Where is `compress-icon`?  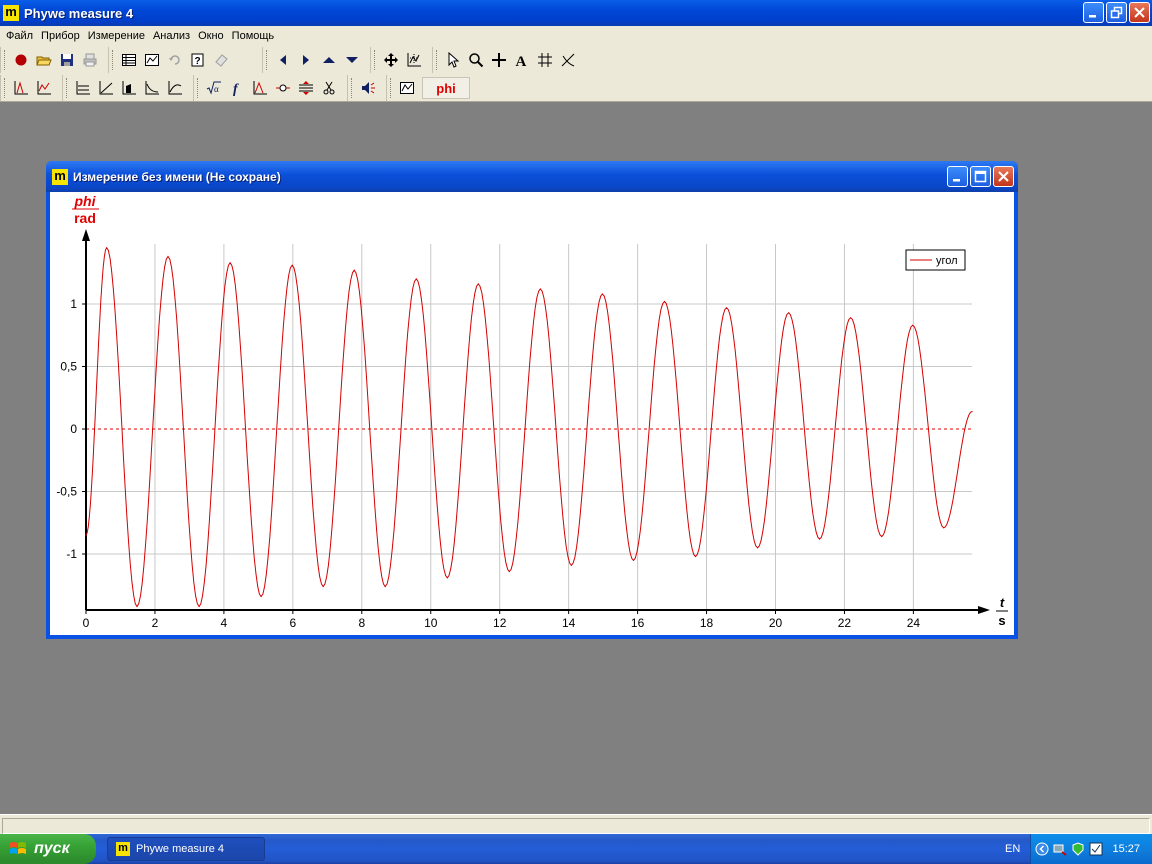
compress-icon is located at coordinates (305, 88).